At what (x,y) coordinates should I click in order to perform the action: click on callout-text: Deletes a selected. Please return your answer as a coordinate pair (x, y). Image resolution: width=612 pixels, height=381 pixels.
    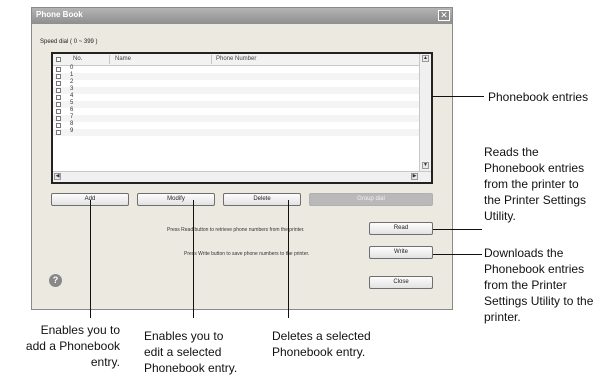
    Looking at the image, I should click on (321, 336).